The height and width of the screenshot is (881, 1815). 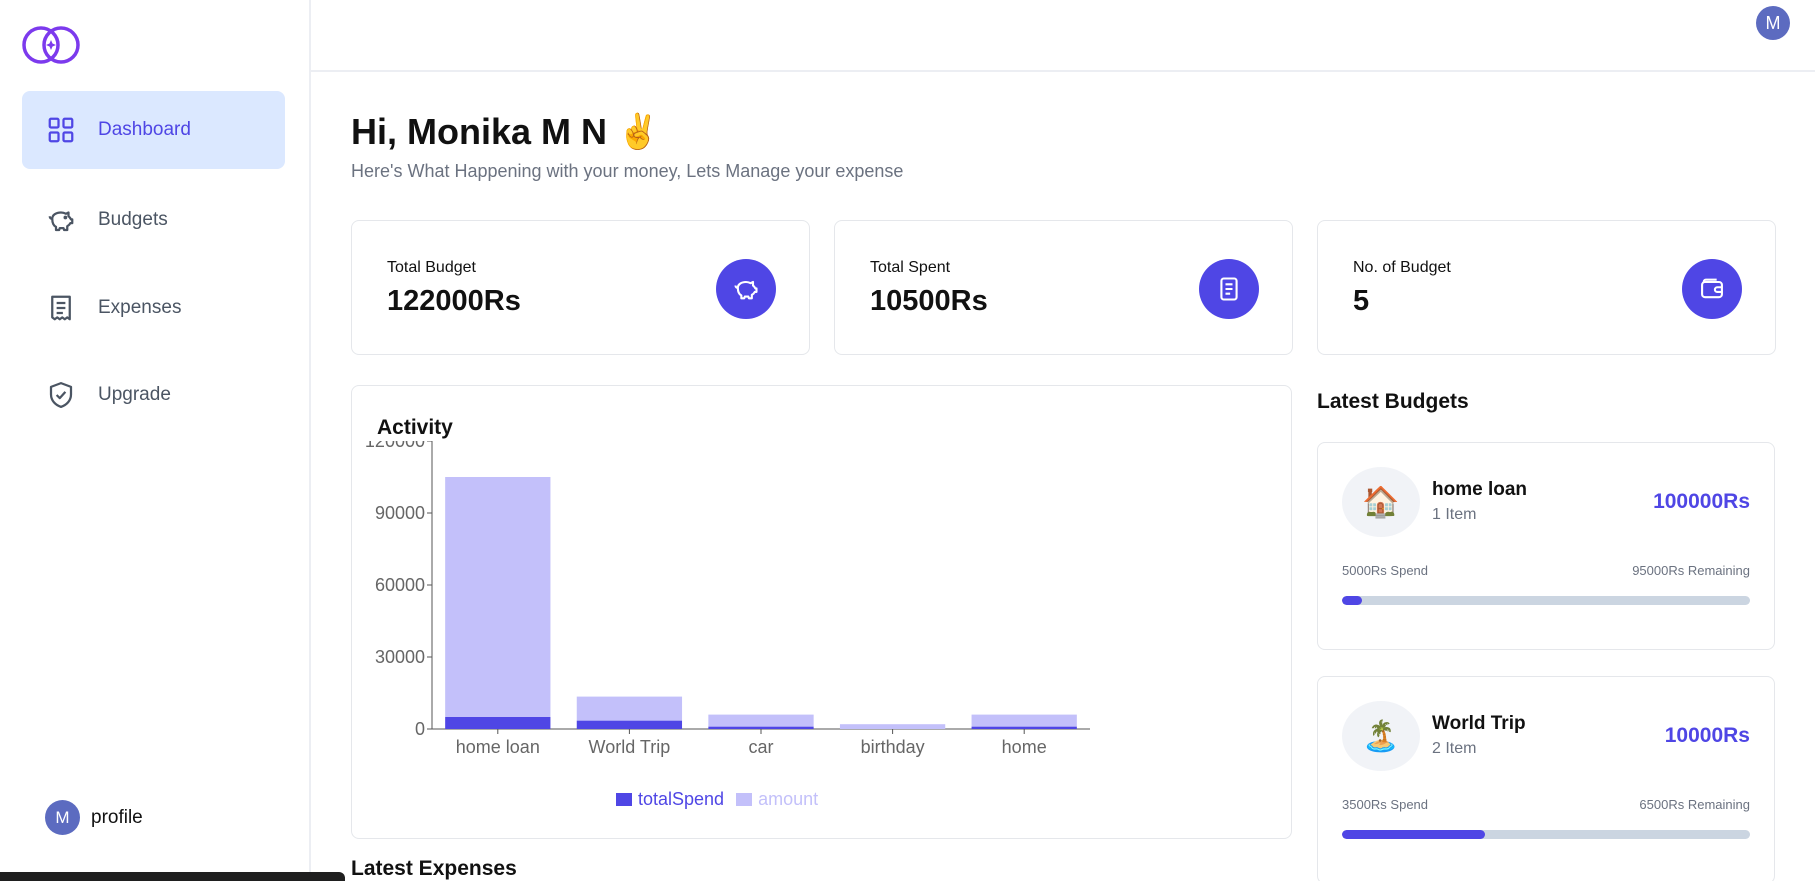 I want to click on stat-value: 122000Rs, so click(x=454, y=301).